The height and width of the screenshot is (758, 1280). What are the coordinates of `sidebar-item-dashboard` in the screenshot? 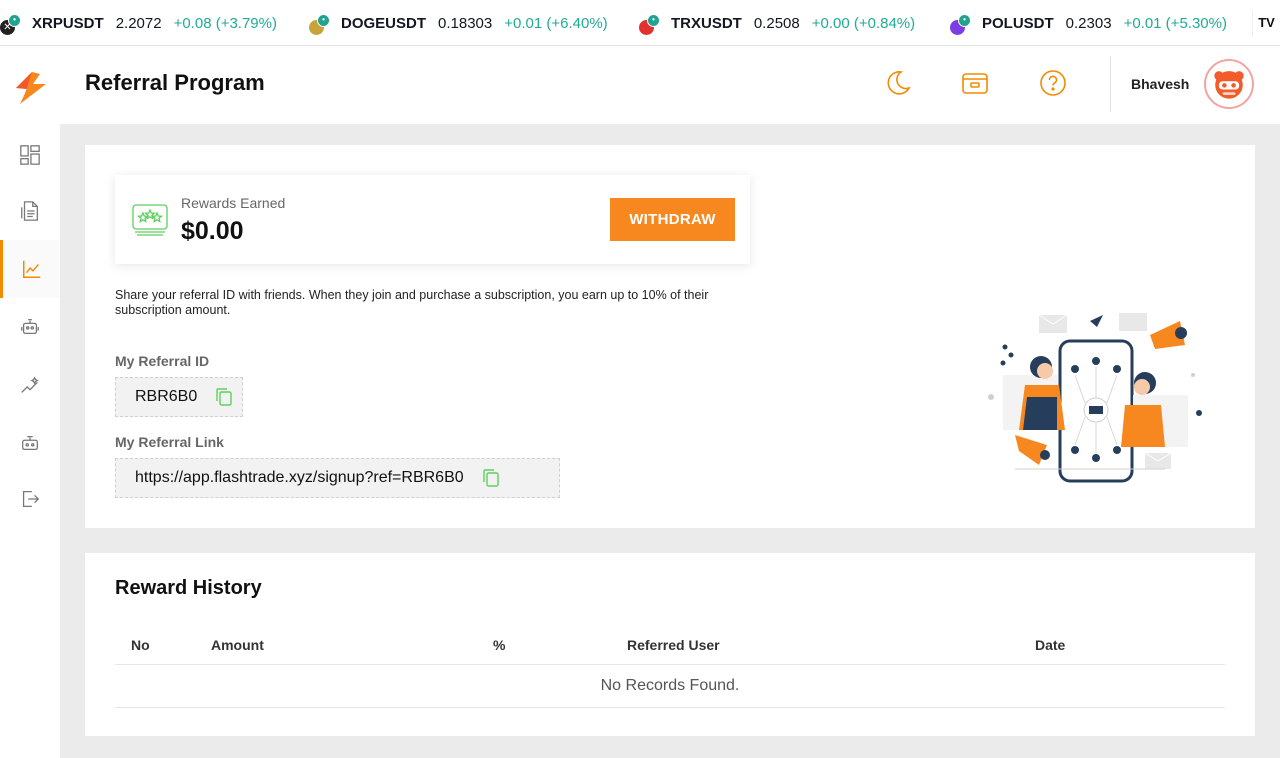 It's located at (30, 155).